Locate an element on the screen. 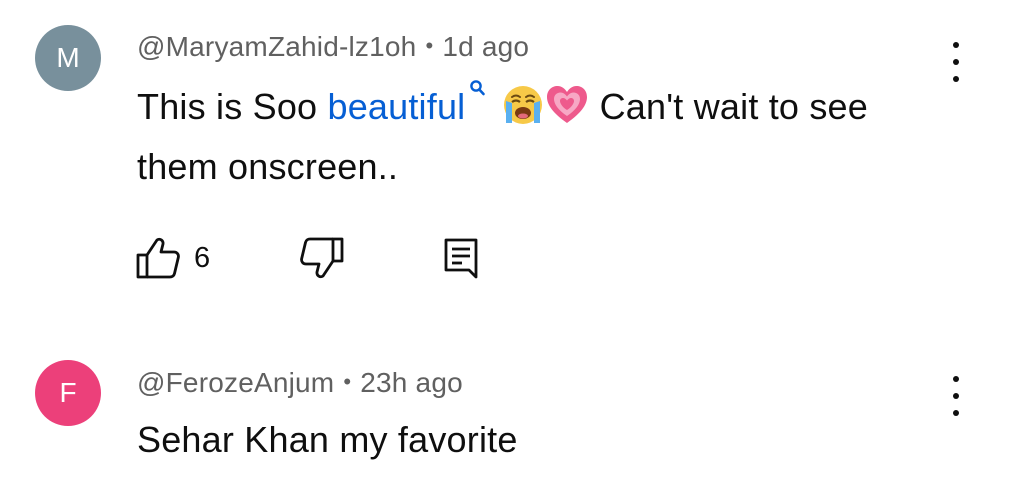 The width and height of the screenshot is (1024, 495). comment-text-part: This is Soo is located at coordinates (232, 106).